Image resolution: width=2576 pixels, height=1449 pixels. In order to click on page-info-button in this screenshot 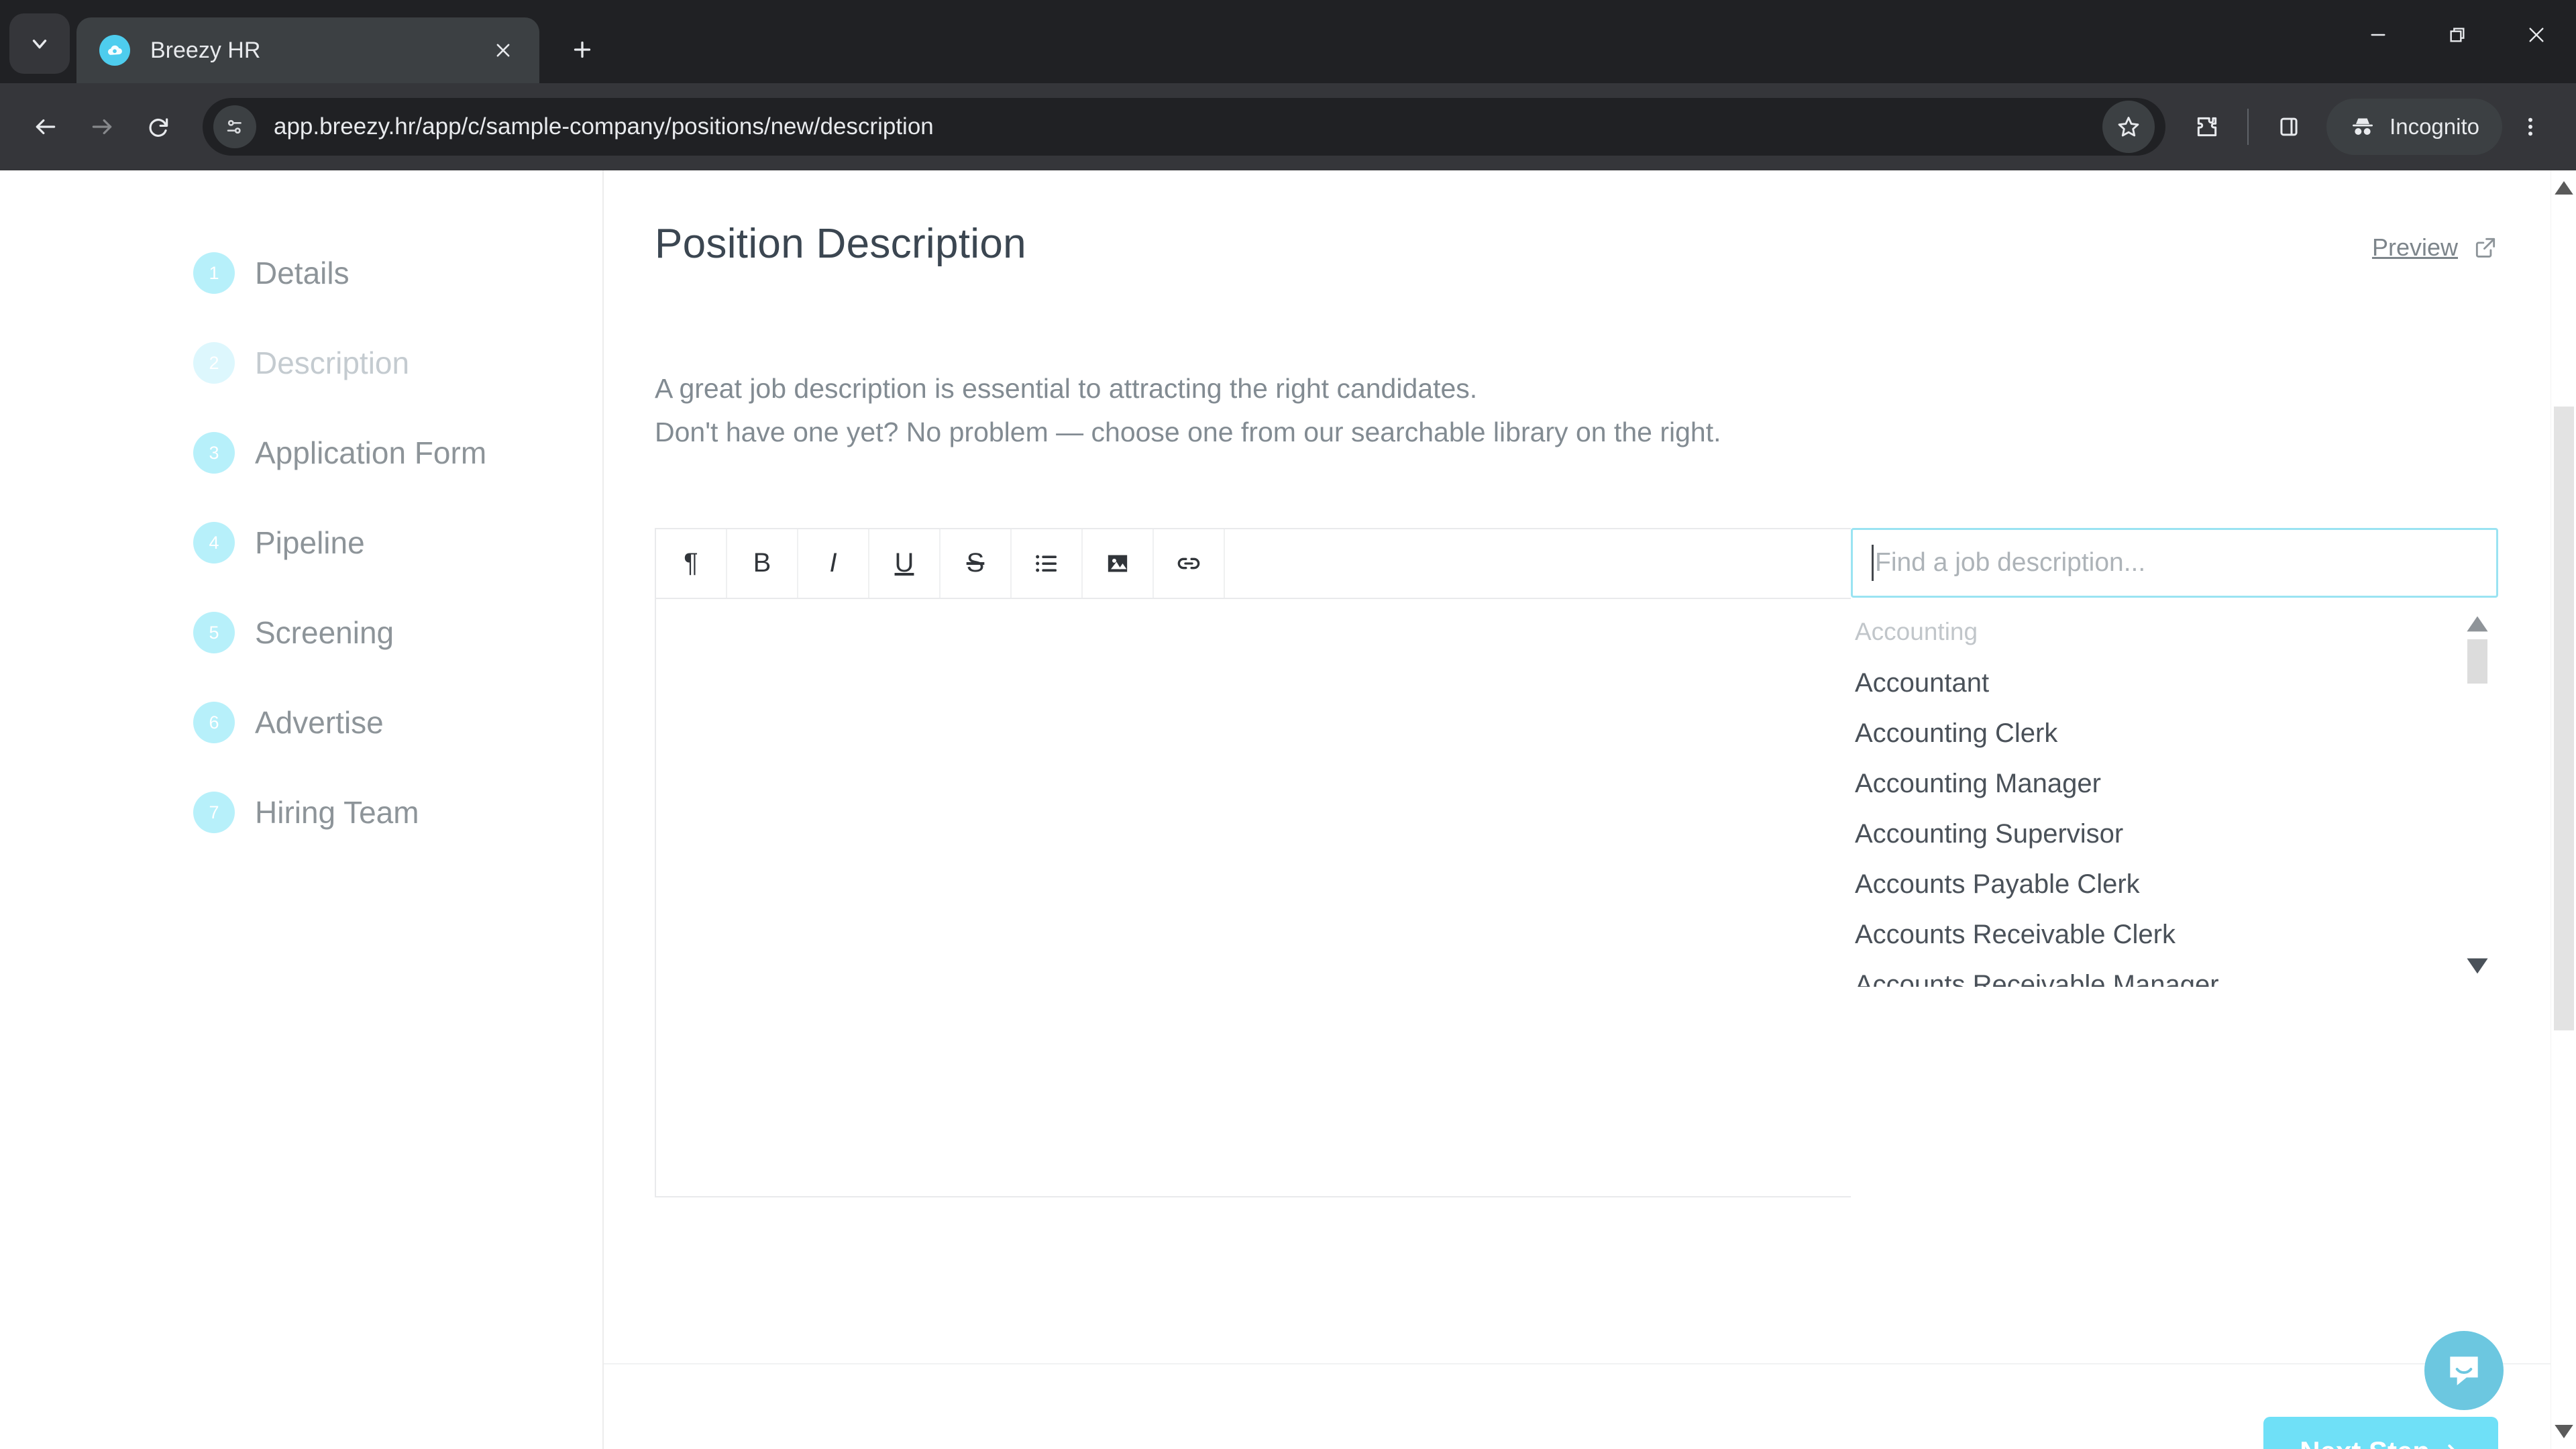, I will do `click(234, 126)`.